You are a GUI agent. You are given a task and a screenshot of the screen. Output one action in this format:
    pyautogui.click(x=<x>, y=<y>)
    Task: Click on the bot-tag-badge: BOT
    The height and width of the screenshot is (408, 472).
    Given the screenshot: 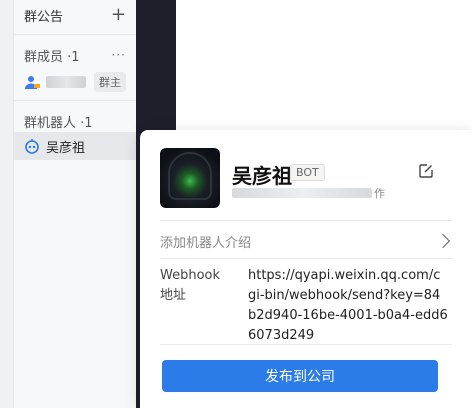 What is the action you would take?
    pyautogui.click(x=307, y=172)
    